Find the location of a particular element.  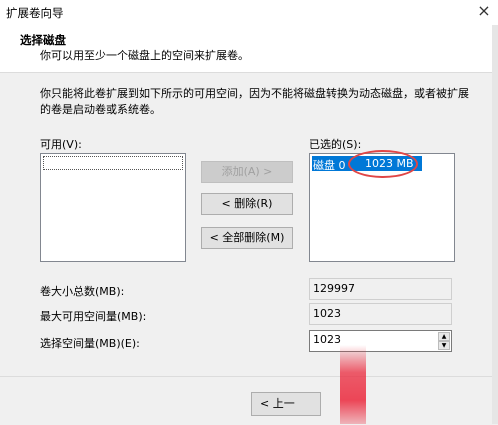

add-button: 添加(A) > is located at coordinates (247, 172).